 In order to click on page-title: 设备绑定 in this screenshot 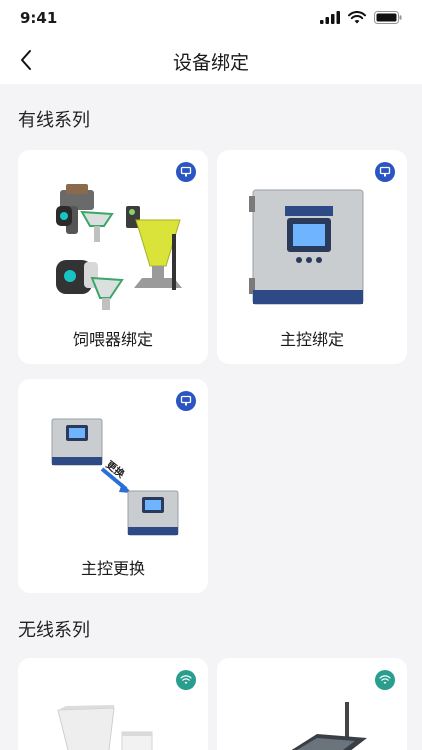, I will do `click(210, 63)`.